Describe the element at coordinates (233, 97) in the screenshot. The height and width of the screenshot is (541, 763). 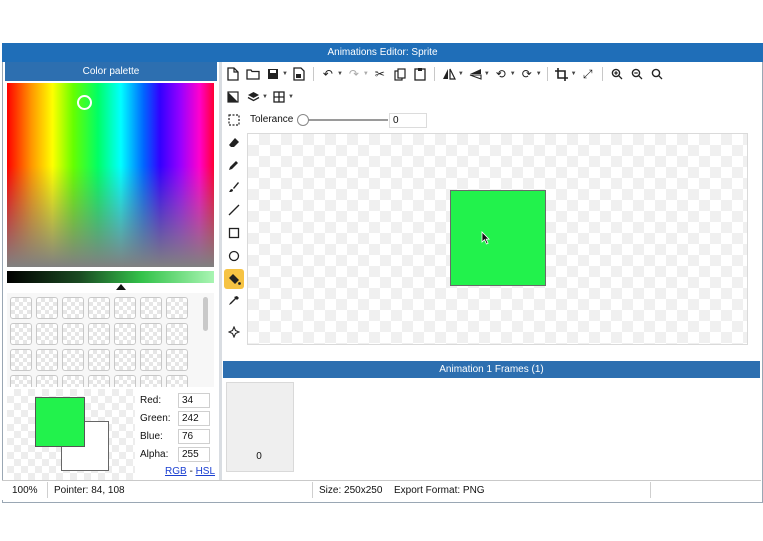
I see `fill-mode-icon` at that location.